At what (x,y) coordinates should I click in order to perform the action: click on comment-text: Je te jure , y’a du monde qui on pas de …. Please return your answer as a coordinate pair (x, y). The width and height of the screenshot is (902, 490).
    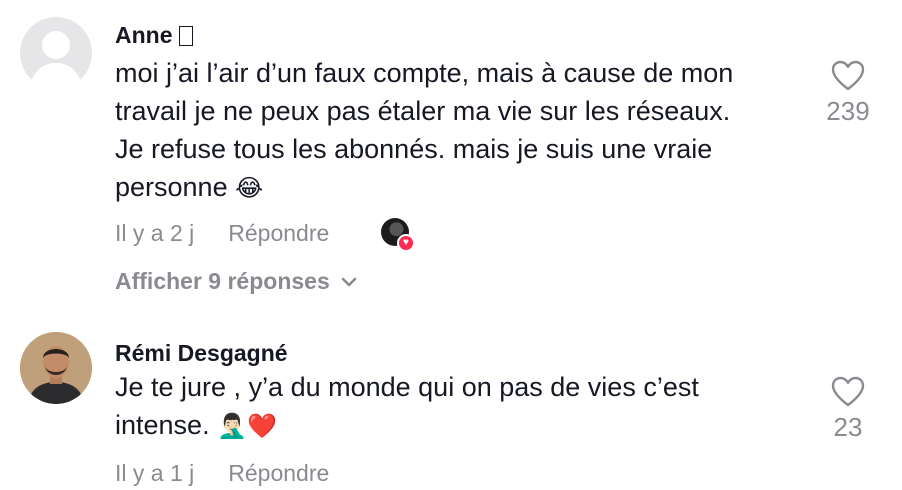
    Looking at the image, I should click on (460, 406).